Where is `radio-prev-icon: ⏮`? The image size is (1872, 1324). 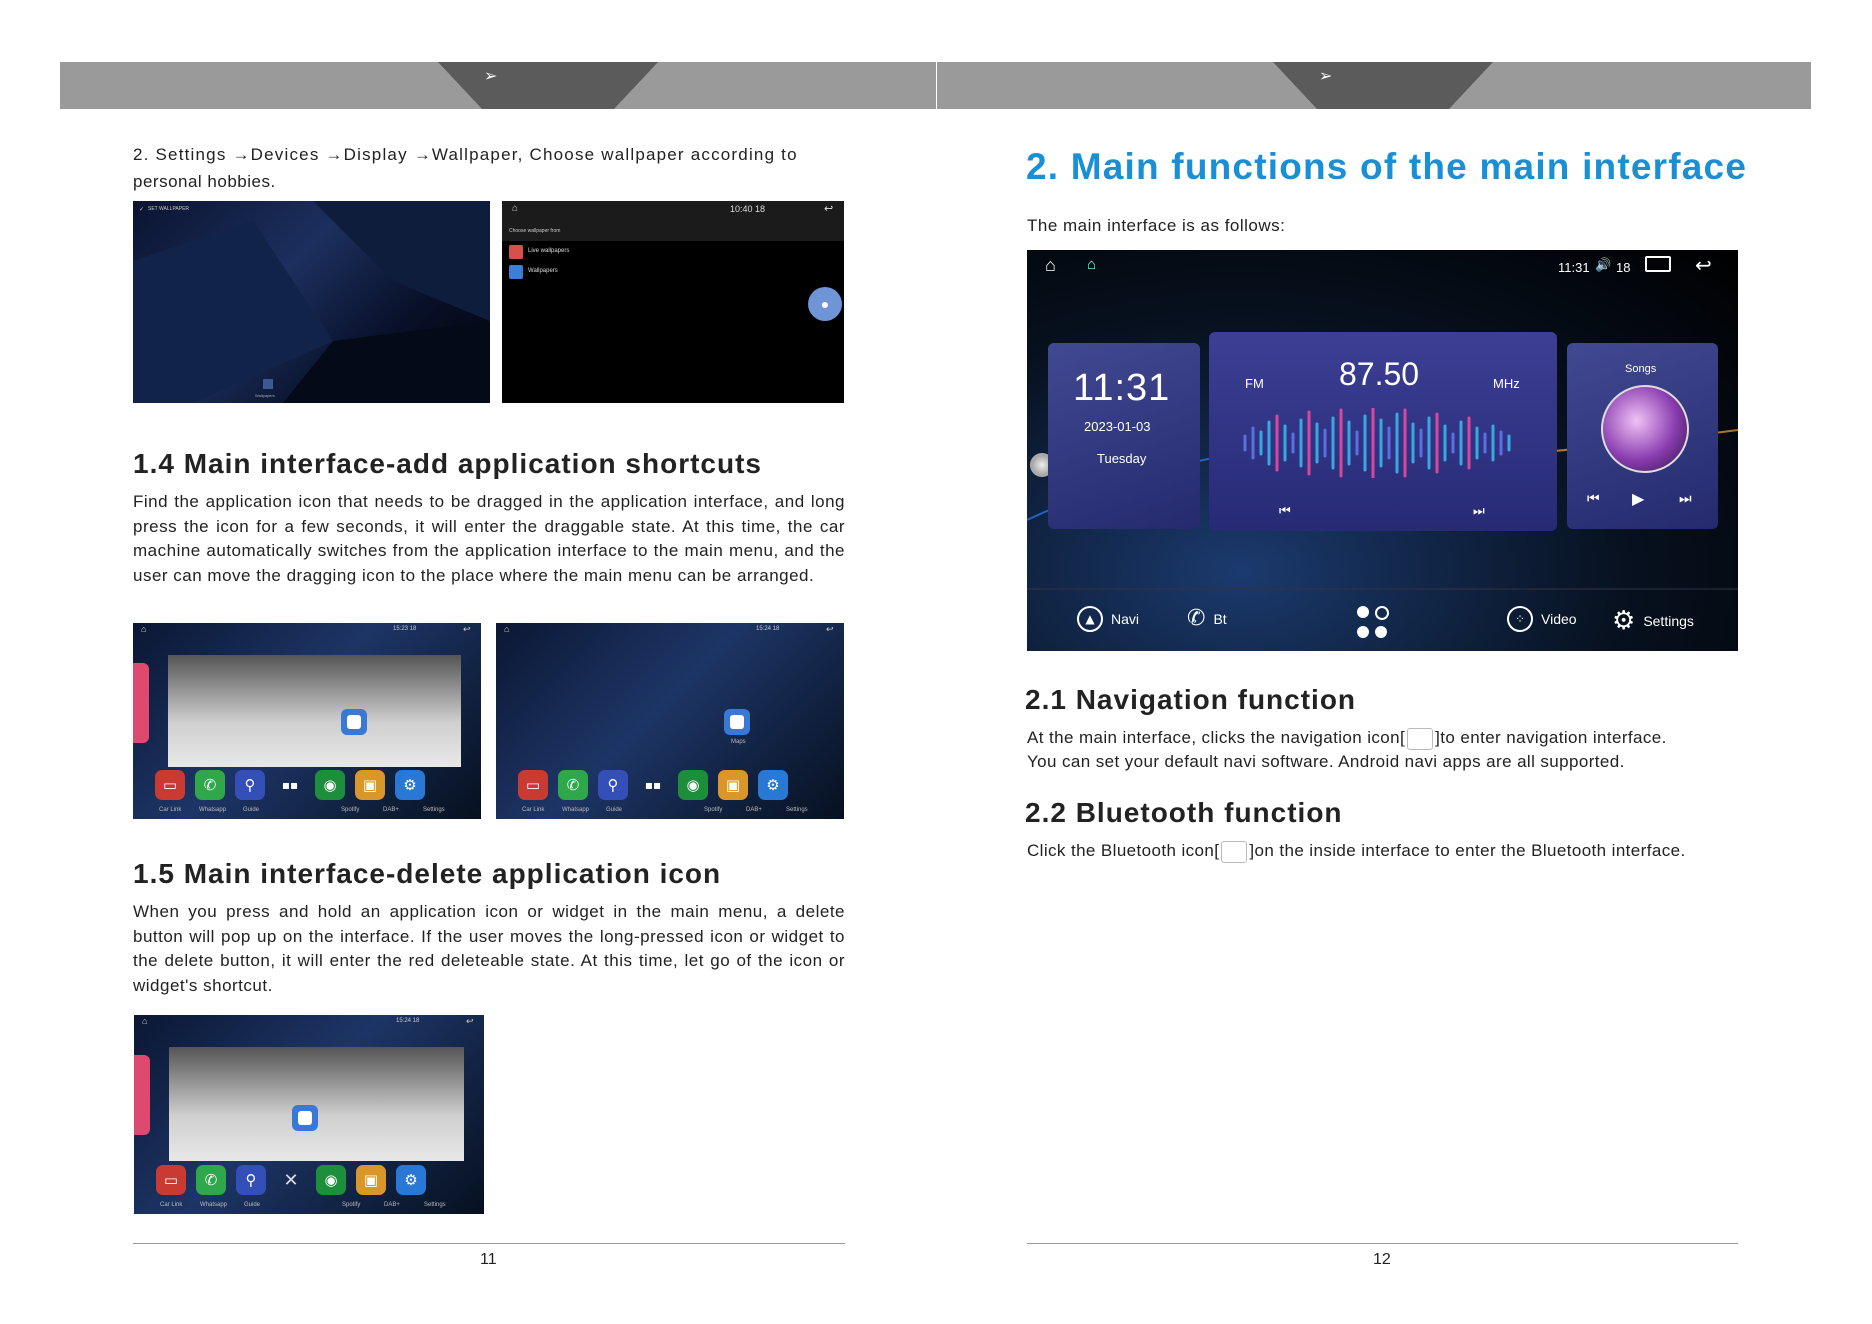 radio-prev-icon: ⏮ is located at coordinates (1285, 511).